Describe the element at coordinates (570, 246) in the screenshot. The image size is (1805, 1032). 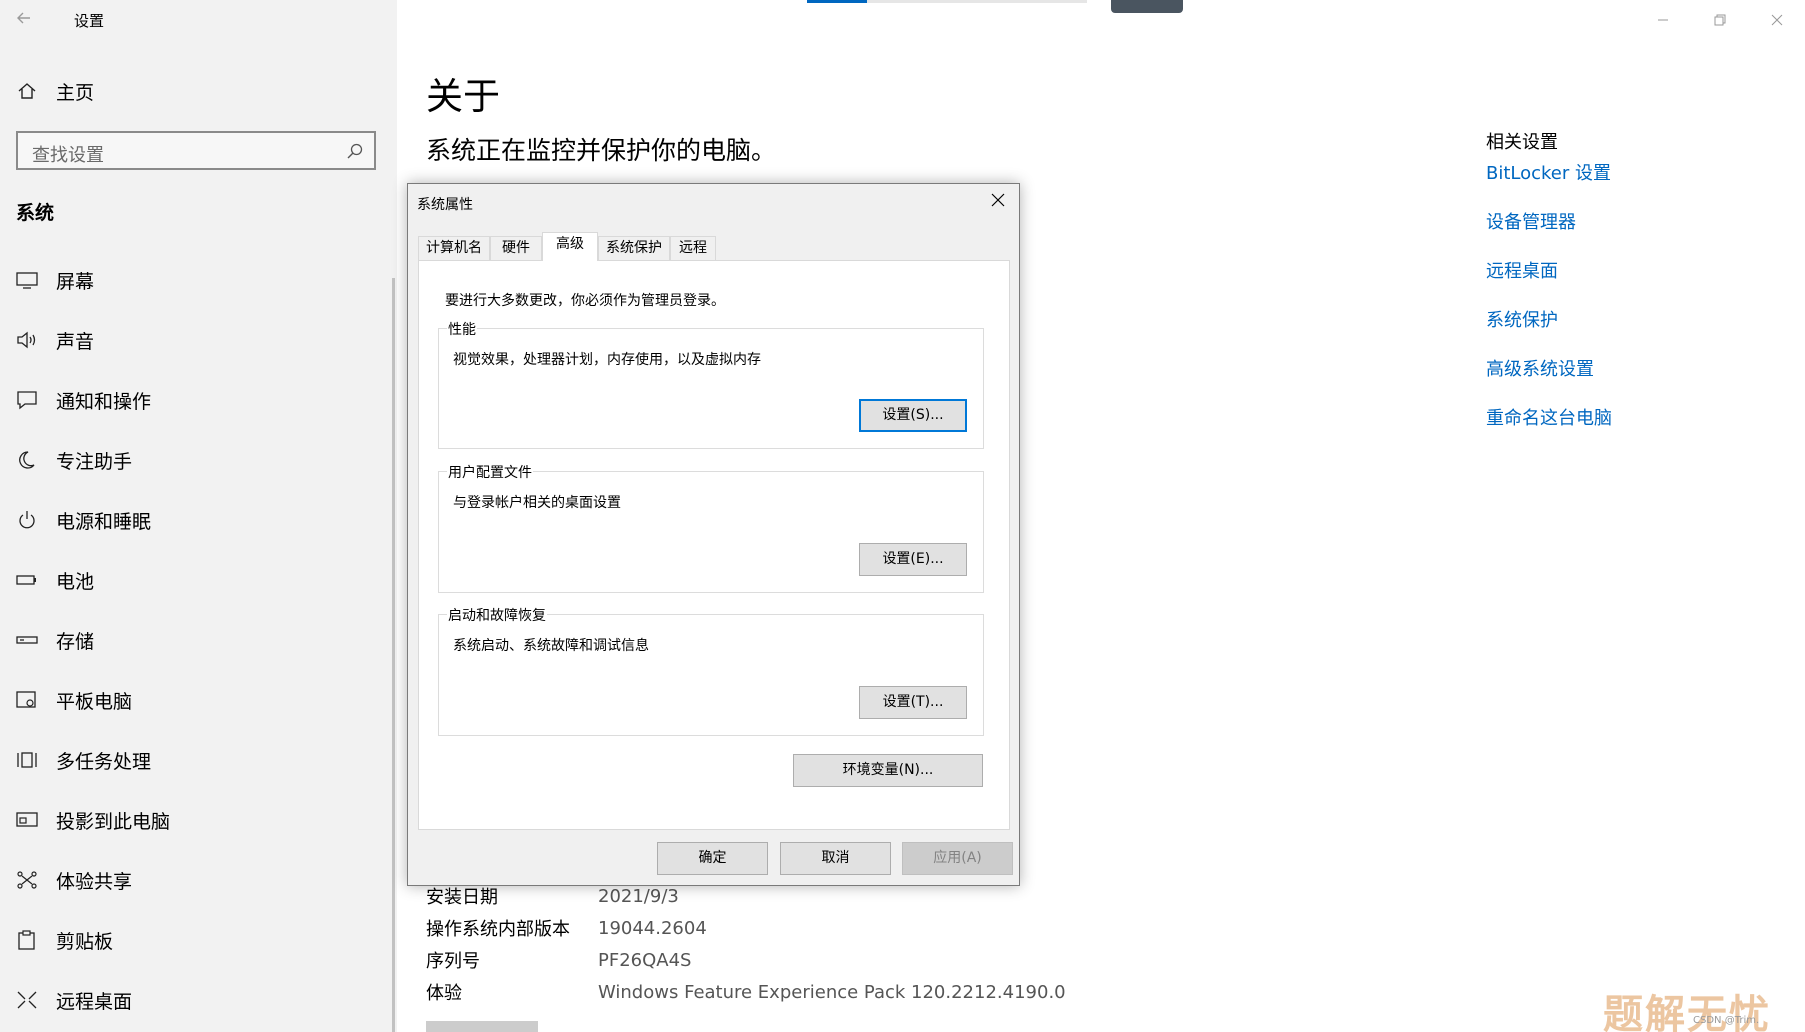
I see `tab-advanced: 高级` at that location.